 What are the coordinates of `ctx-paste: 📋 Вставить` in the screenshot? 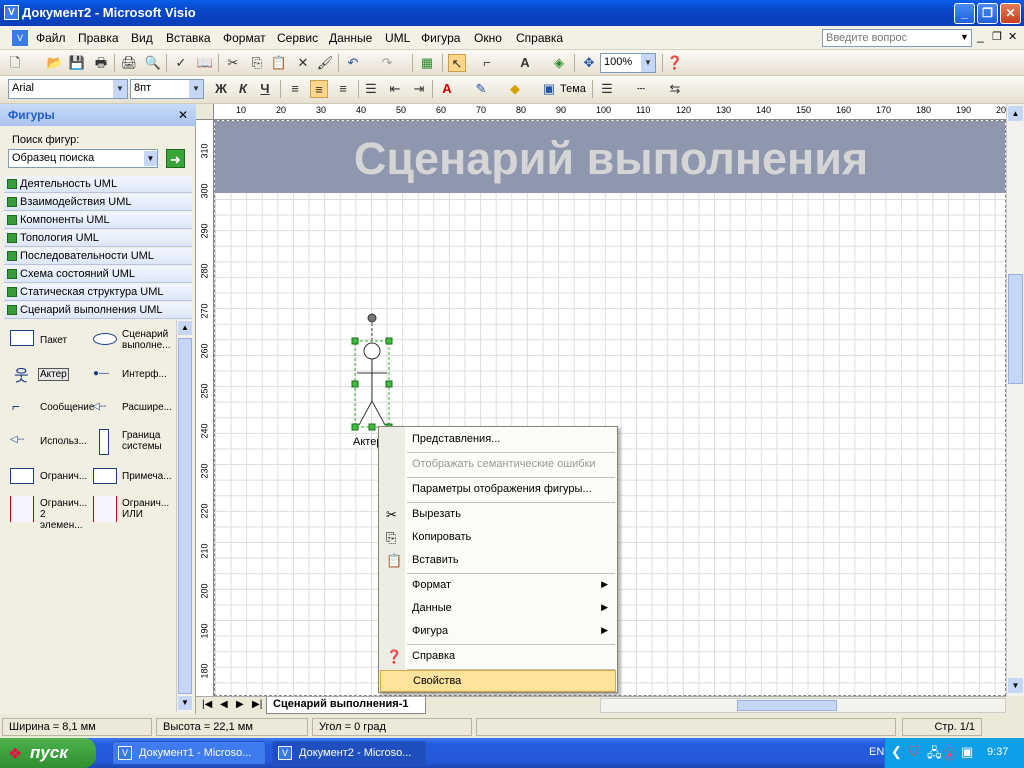 It's located at (498, 561).